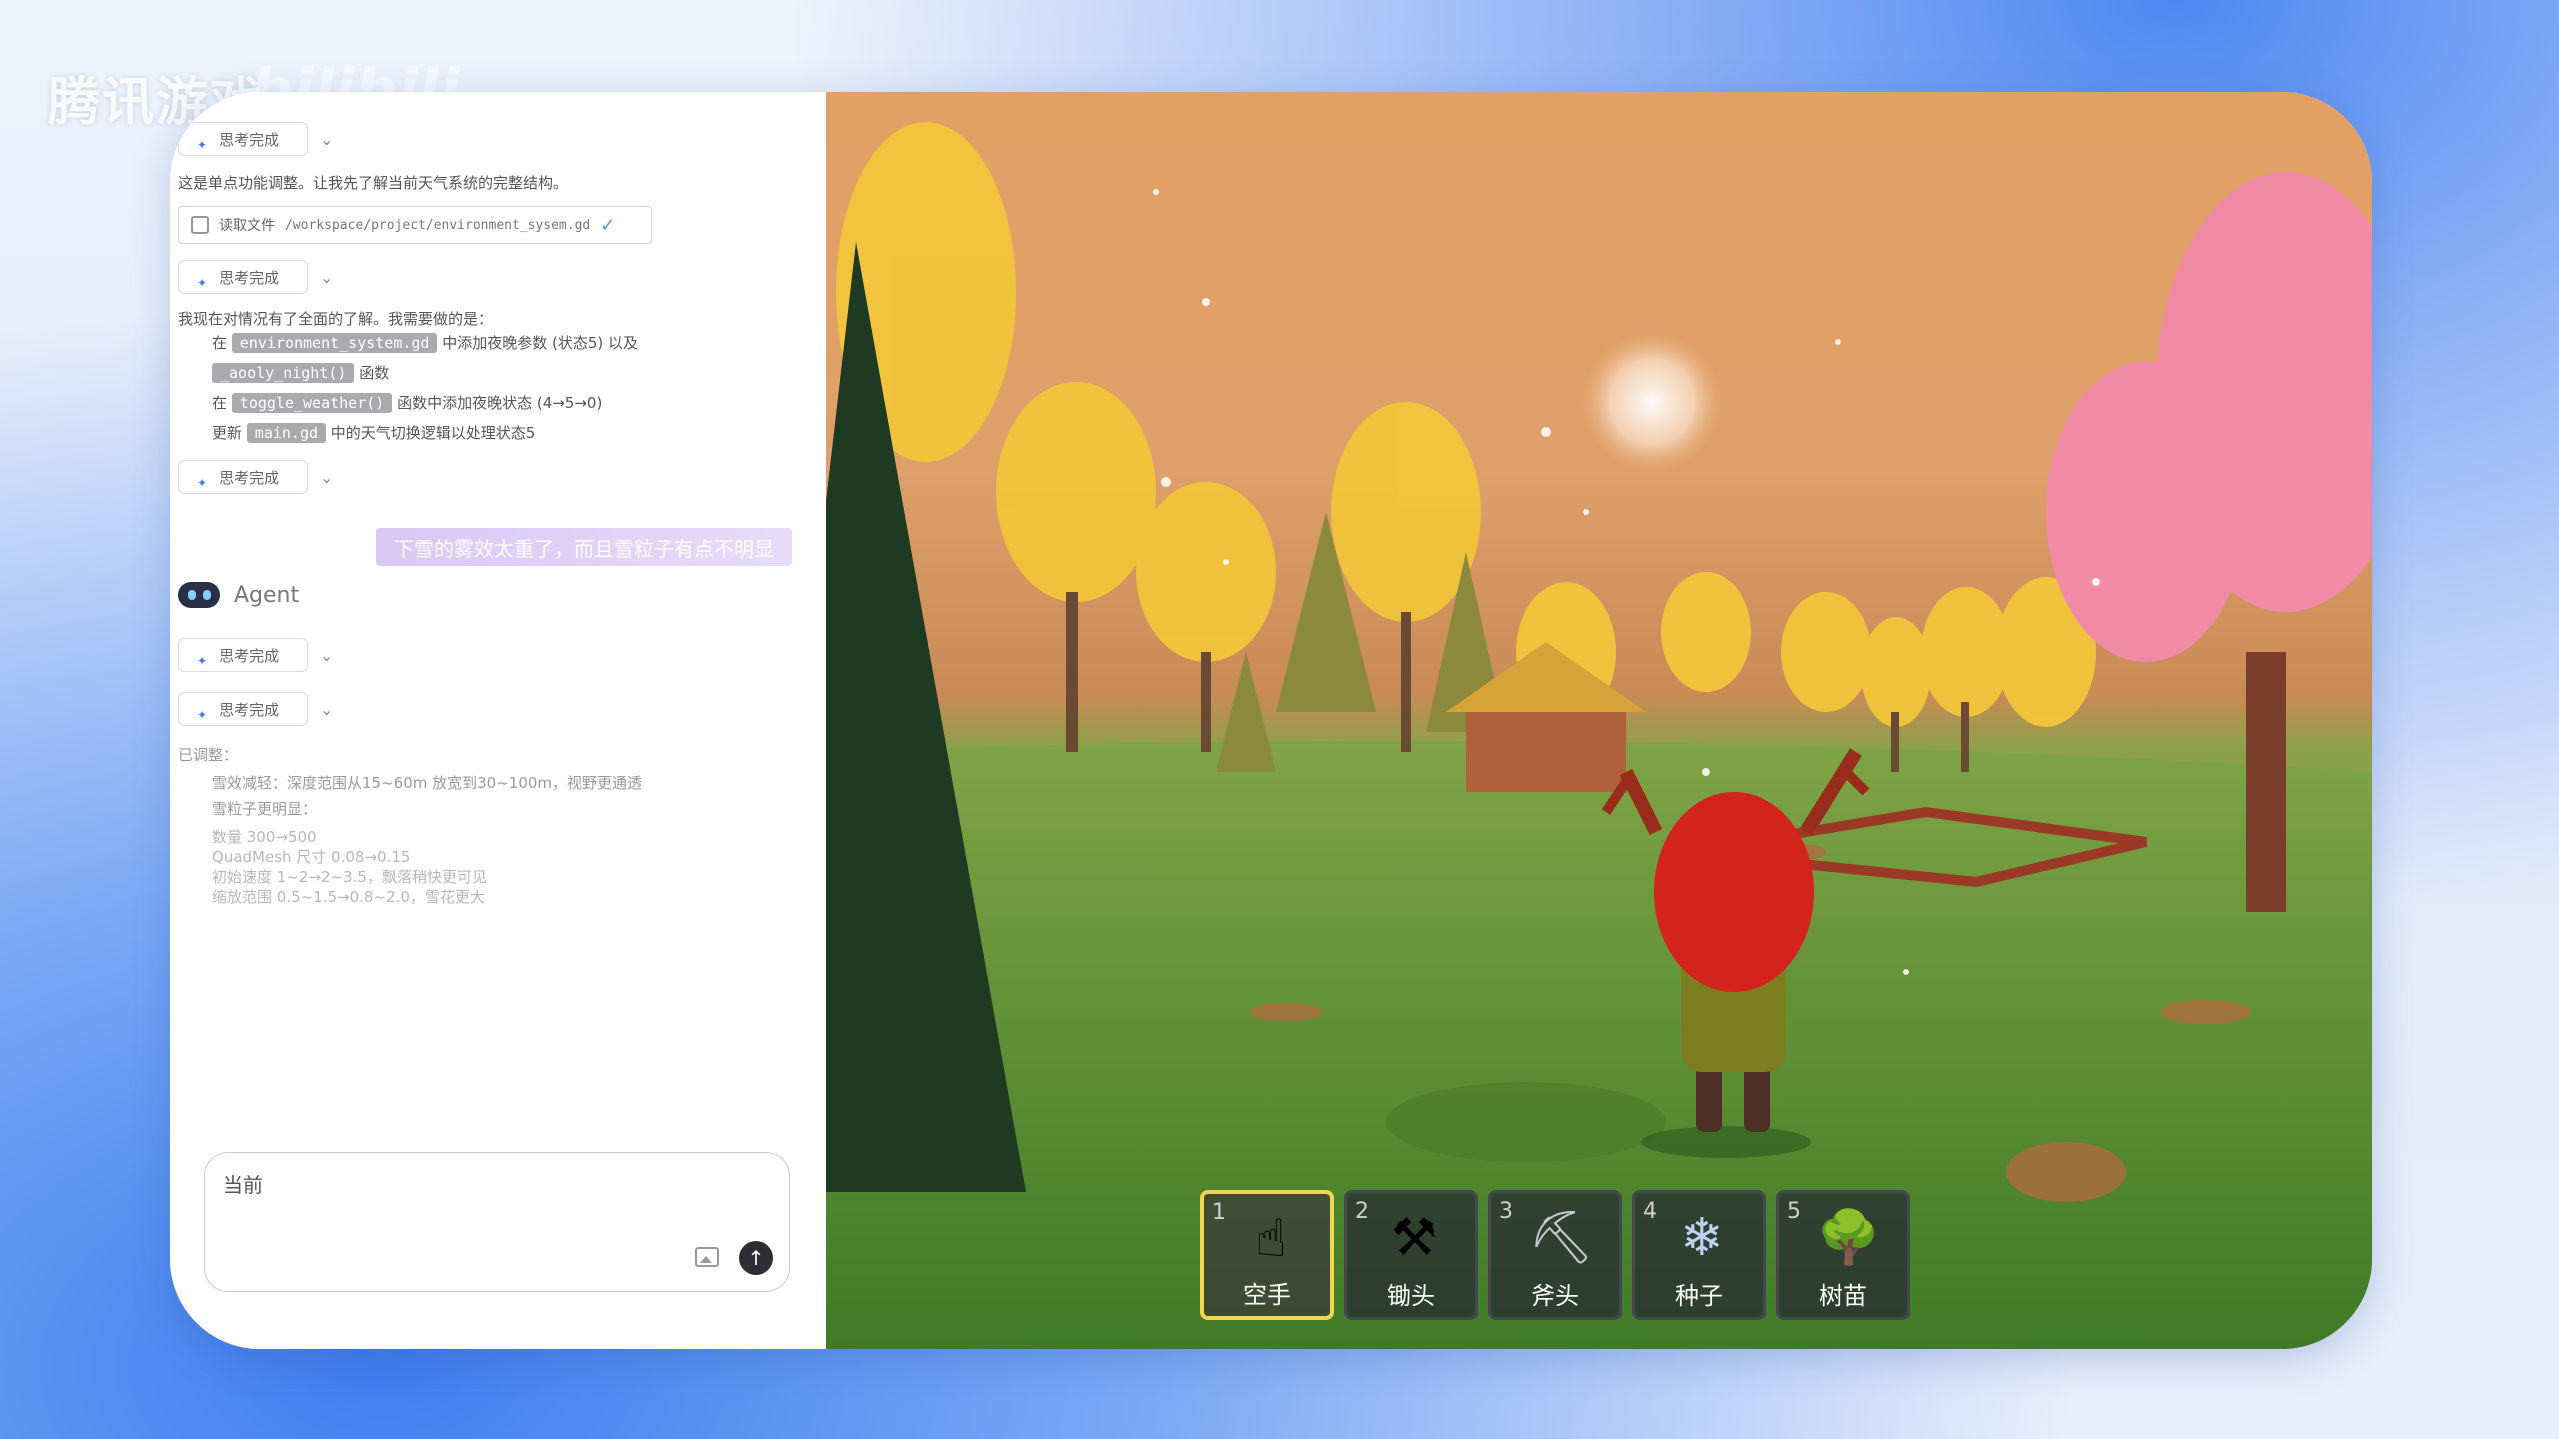  I want to click on agent-avatar-icon, so click(199, 595).